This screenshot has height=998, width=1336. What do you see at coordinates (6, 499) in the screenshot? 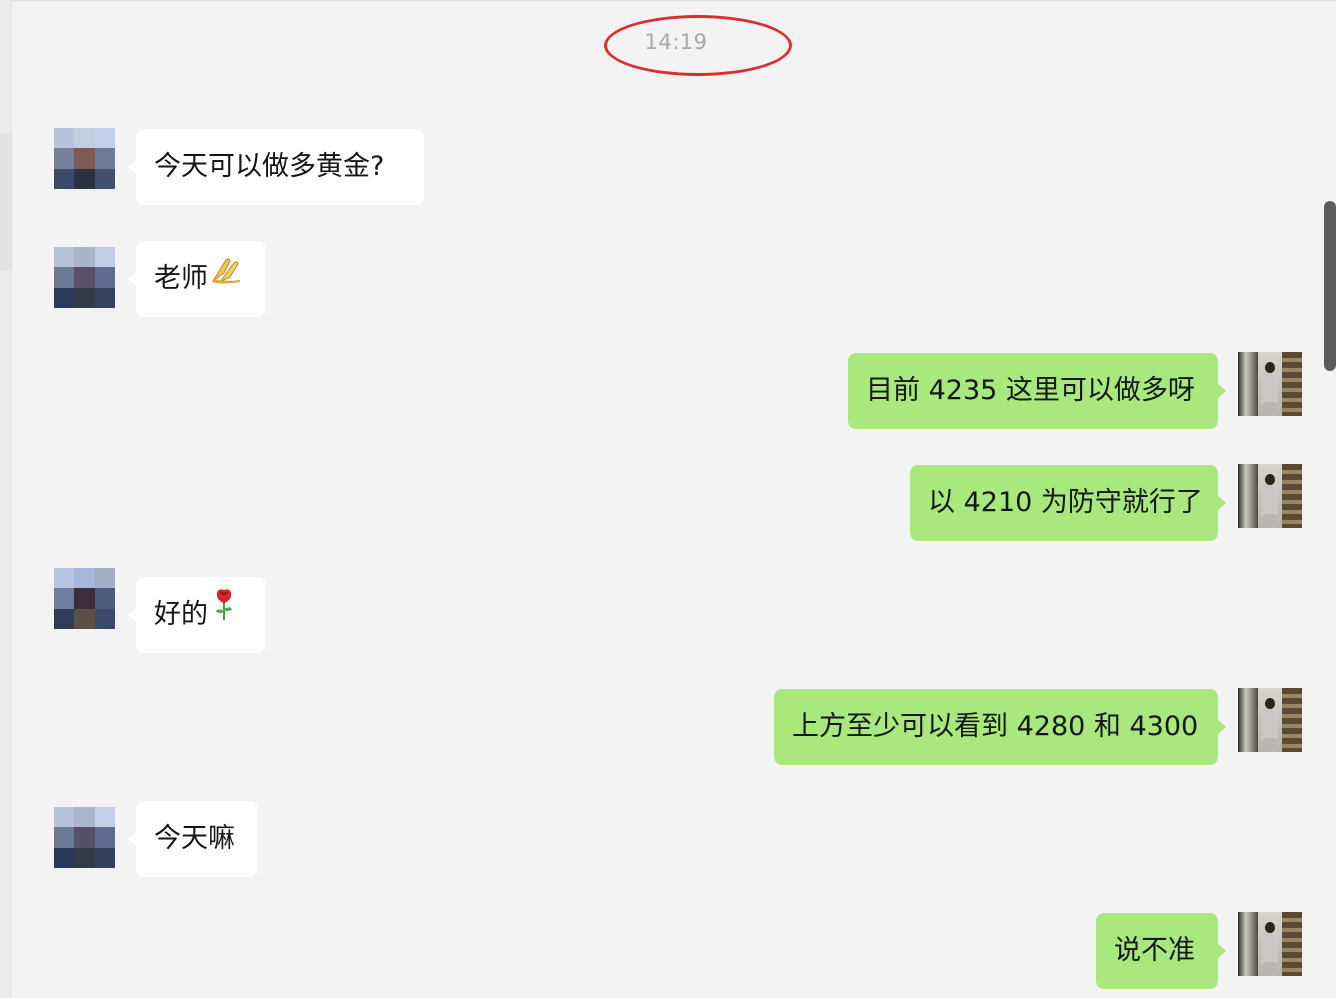
I see `left-panel-edge` at bounding box center [6, 499].